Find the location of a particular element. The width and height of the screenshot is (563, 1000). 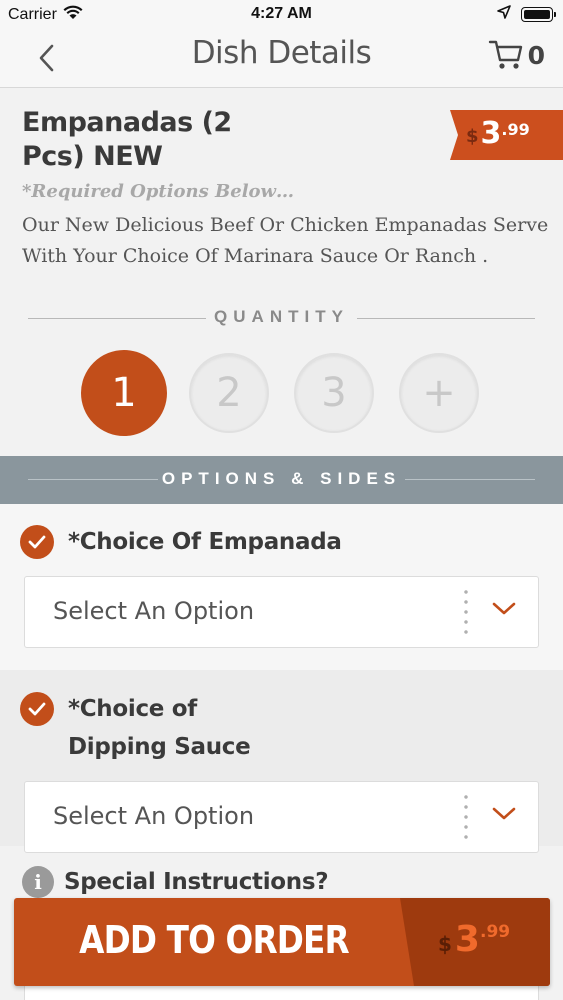

special-instructions-field is located at coordinates (281, 992).